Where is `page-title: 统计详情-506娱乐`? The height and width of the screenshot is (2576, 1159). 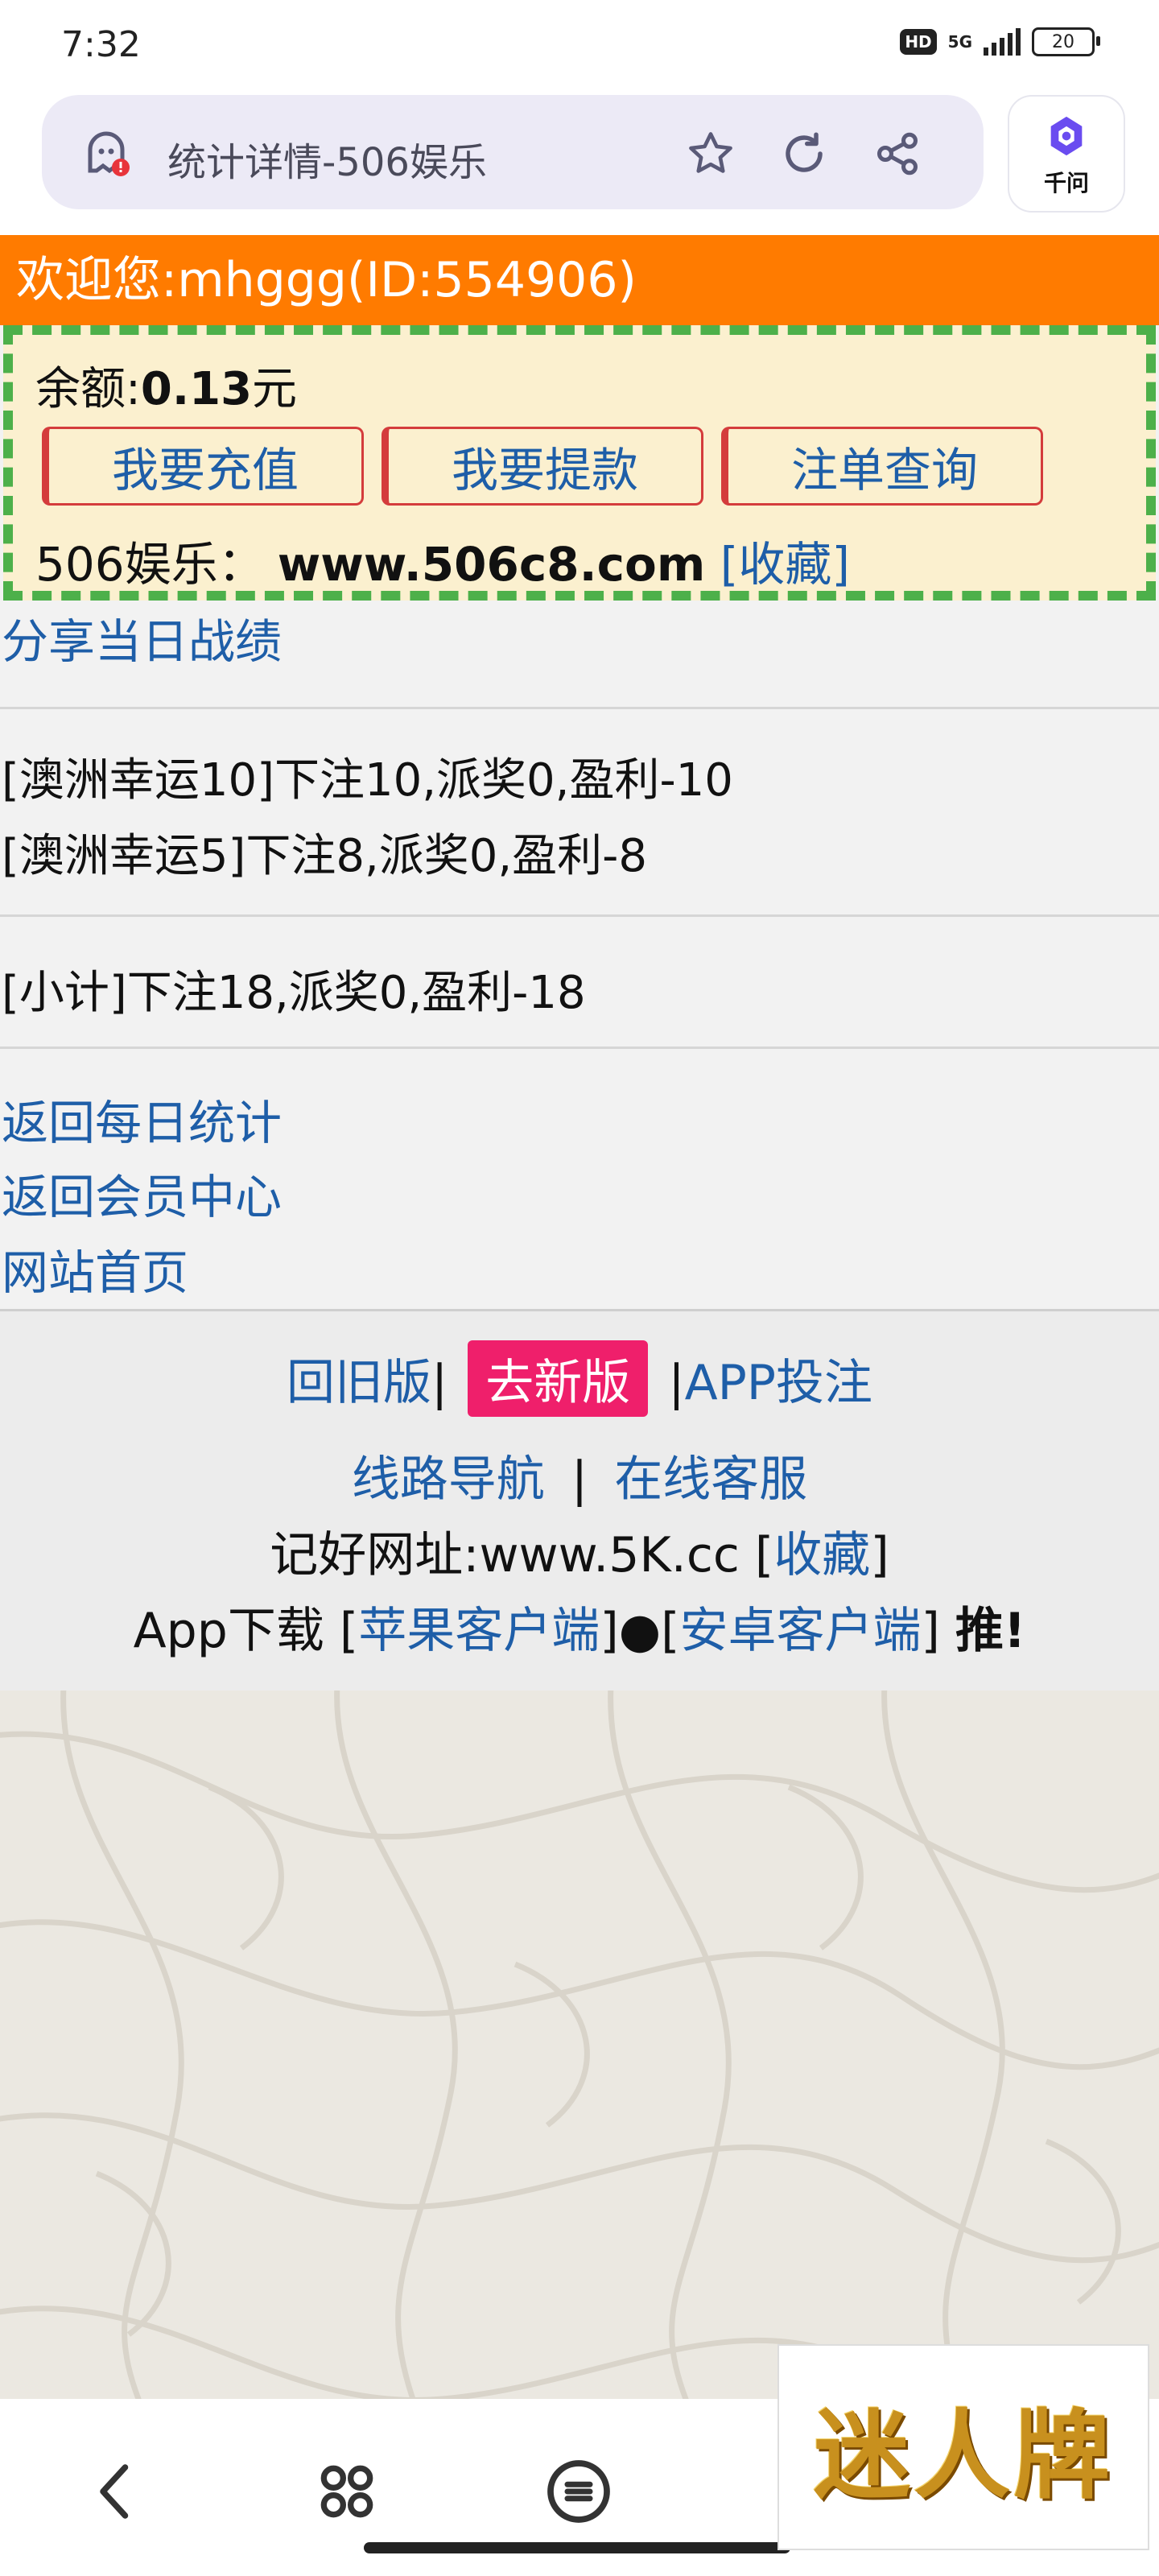
page-title: 统计详情-506娱乐 is located at coordinates (327, 162).